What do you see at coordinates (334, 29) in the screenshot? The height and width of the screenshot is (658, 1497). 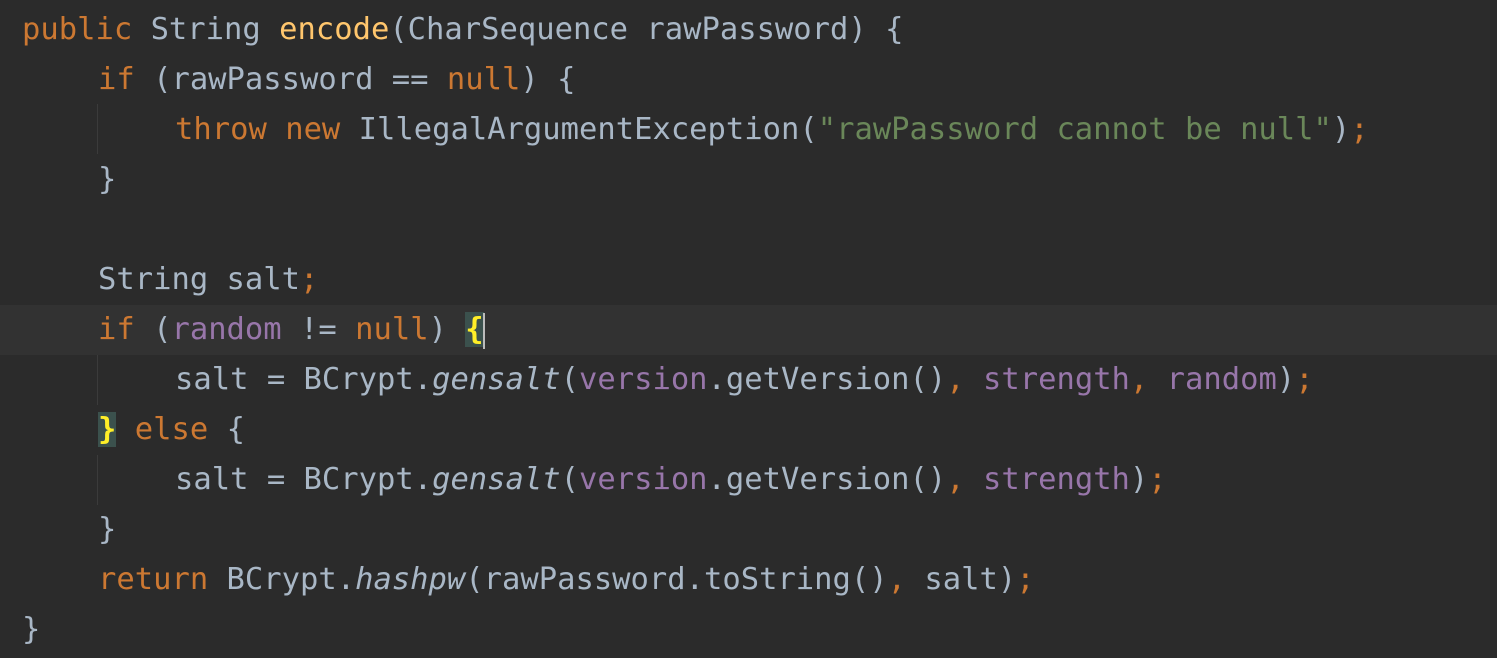 I see `code-token: encode` at bounding box center [334, 29].